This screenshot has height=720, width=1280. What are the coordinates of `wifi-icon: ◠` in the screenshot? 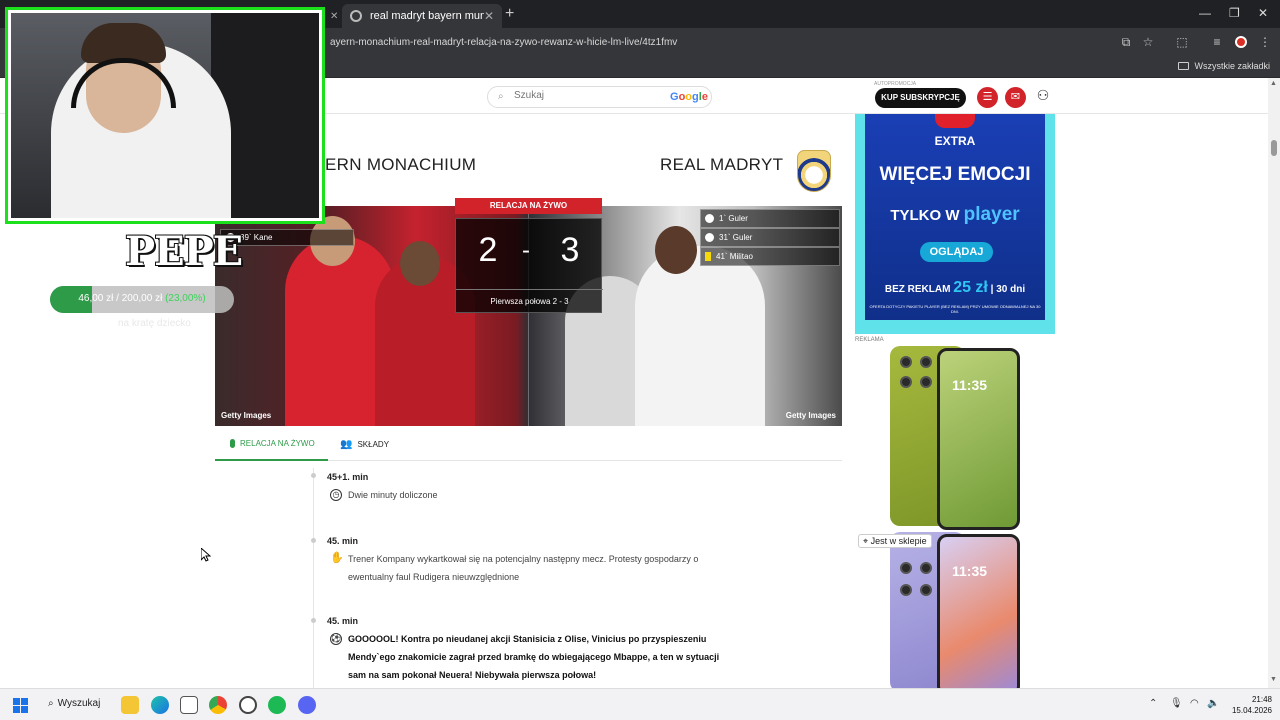 It's located at (1194, 703).